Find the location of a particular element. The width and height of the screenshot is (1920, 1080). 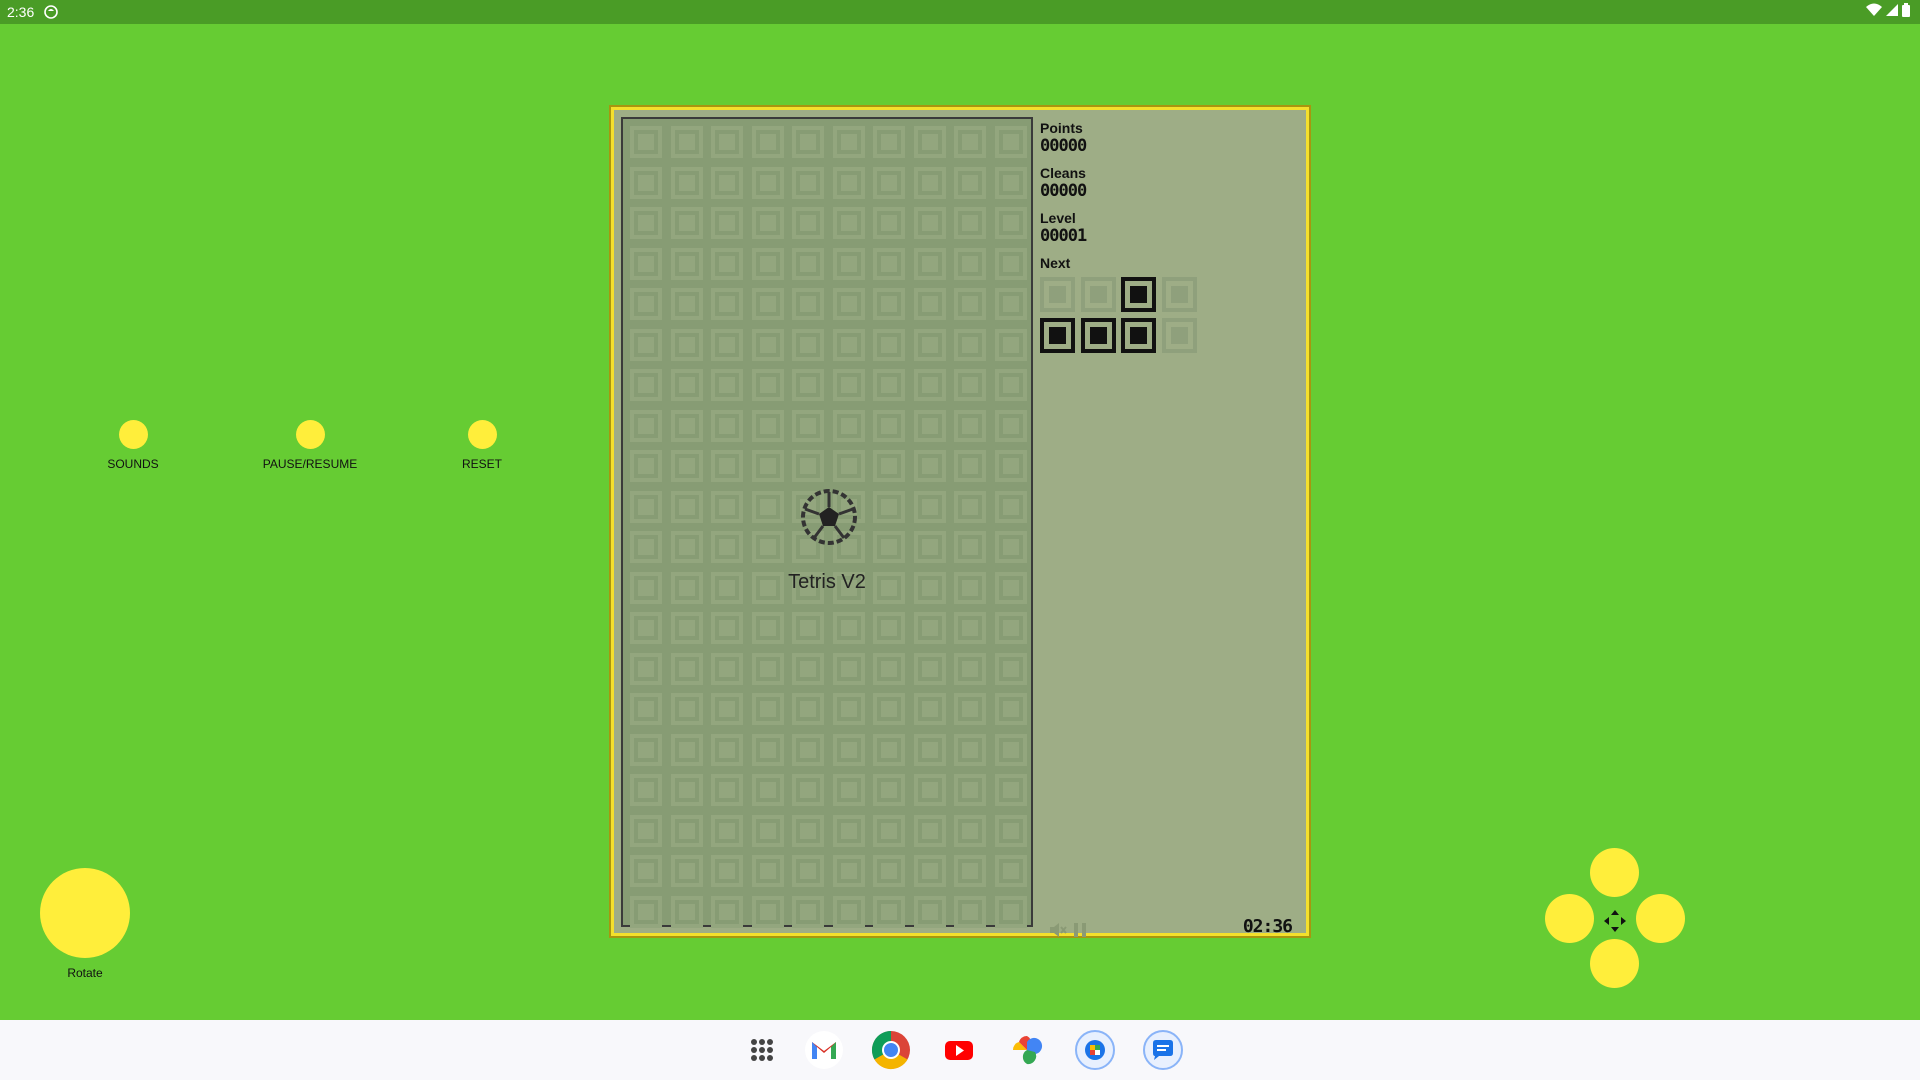

sounds-button: SOUNDS is located at coordinates (133, 445).